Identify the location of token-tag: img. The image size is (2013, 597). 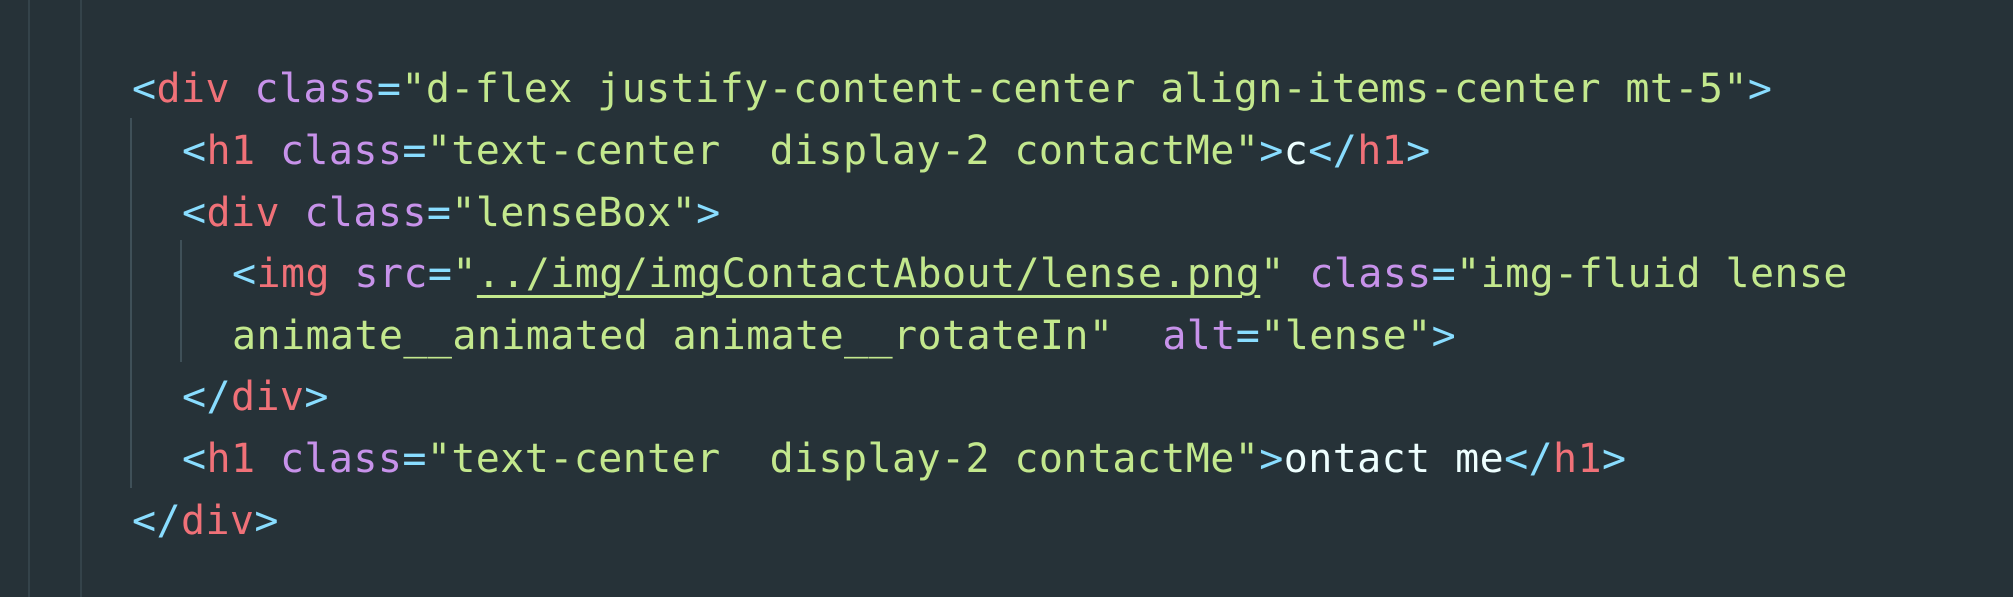
(293, 274).